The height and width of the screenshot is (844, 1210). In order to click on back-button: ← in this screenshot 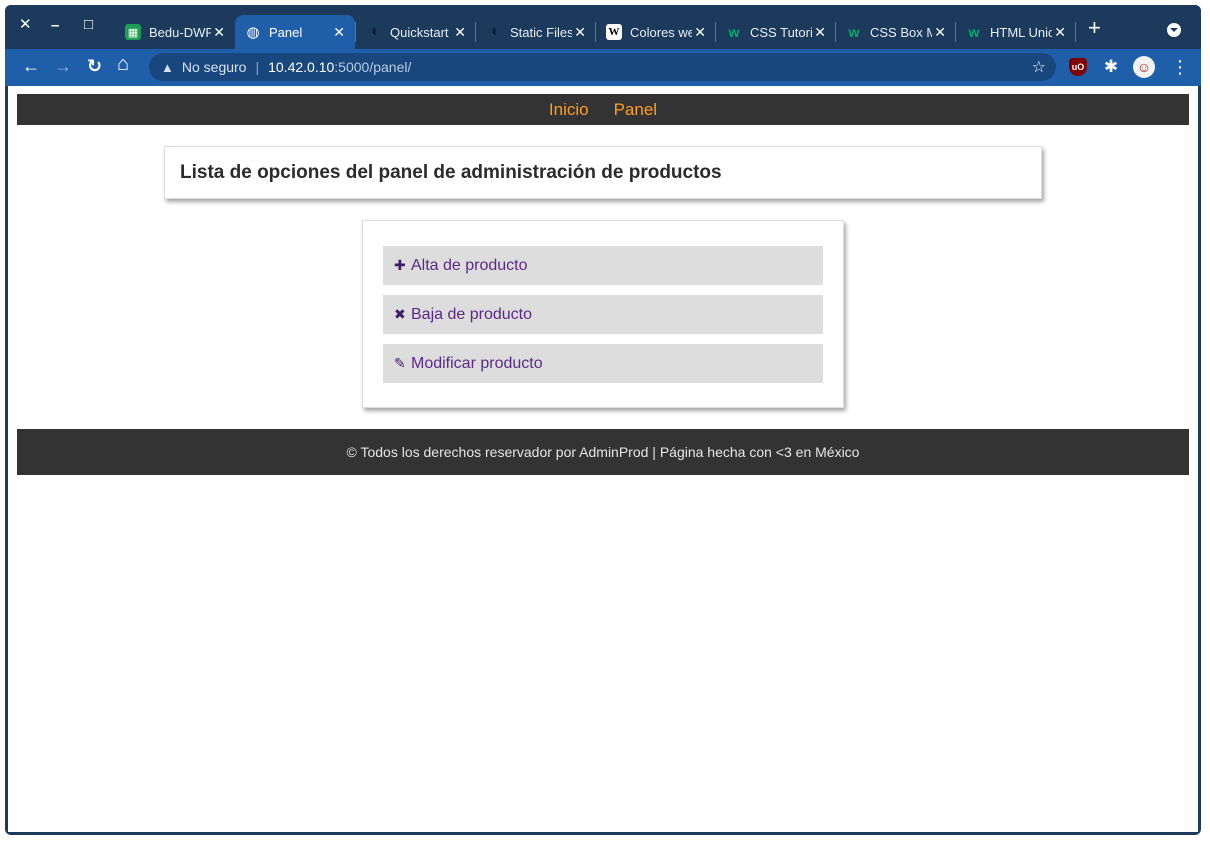, I will do `click(31, 66)`.